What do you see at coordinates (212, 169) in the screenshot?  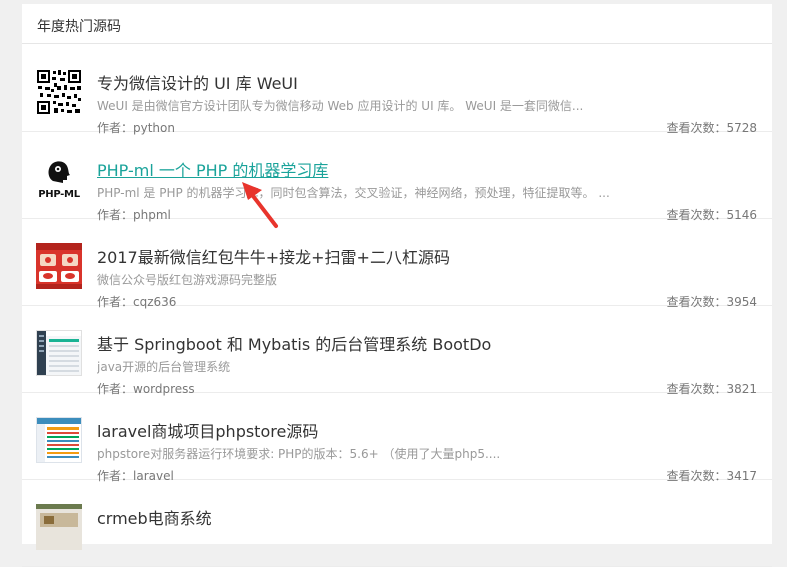 I see `item-title: PHP-ml 一个 PHP 的机器学习库` at bounding box center [212, 169].